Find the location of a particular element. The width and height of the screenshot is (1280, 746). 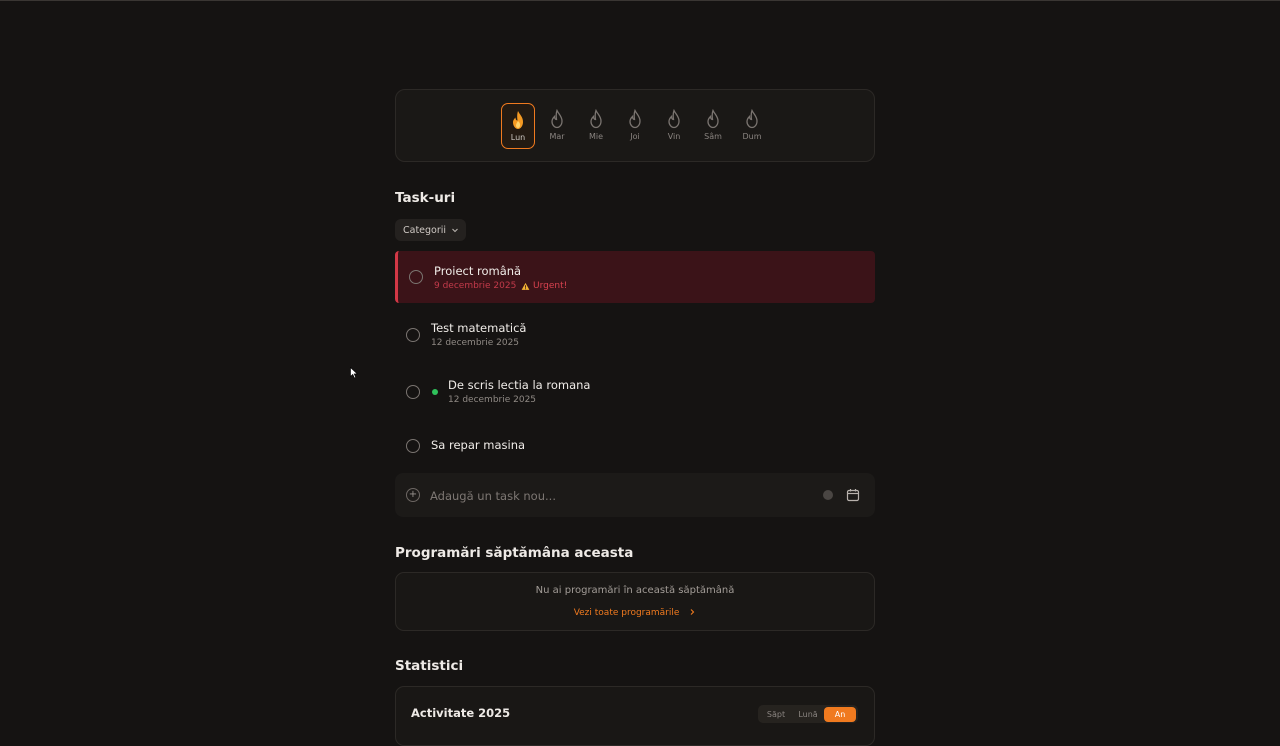

appointments-empty-text: Nu ai programări în această săptămână is located at coordinates (635, 590).